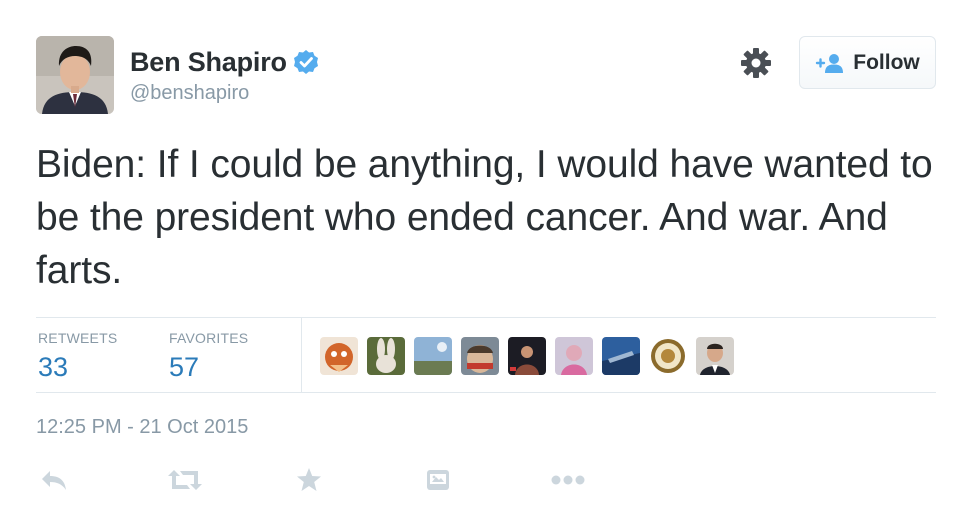 The width and height of the screenshot is (980, 529). What do you see at coordinates (185, 480) in the screenshot?
I see `retweet-icon` at bounding box center [185, 480].